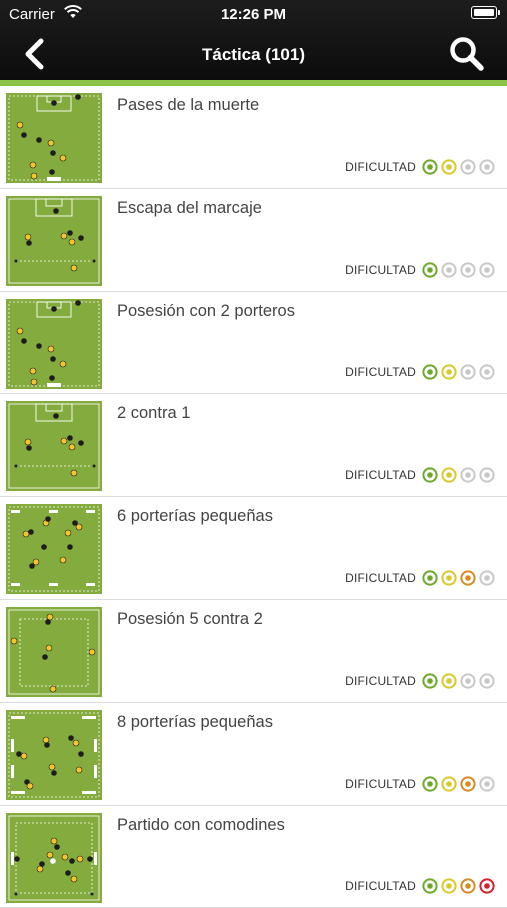 Image resolution: width=507 pixels, height=908 pixels. I want to click on drill-name: Pases de la muerte, so click(188, 105).